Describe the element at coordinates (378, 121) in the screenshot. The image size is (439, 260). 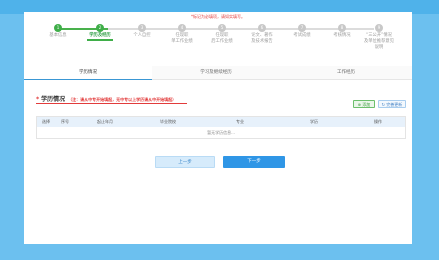
I see `col-actions: 操作` at that location.